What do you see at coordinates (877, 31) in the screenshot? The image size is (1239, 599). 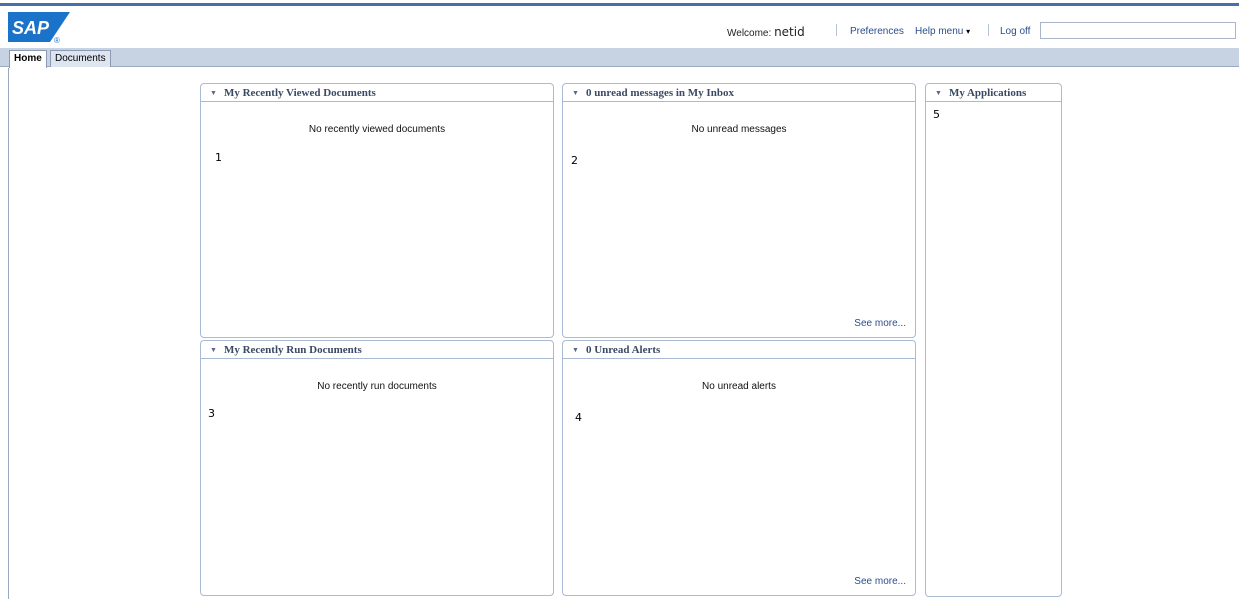 I see `preferences-link: Preferences` at bounding box center [877, 31].